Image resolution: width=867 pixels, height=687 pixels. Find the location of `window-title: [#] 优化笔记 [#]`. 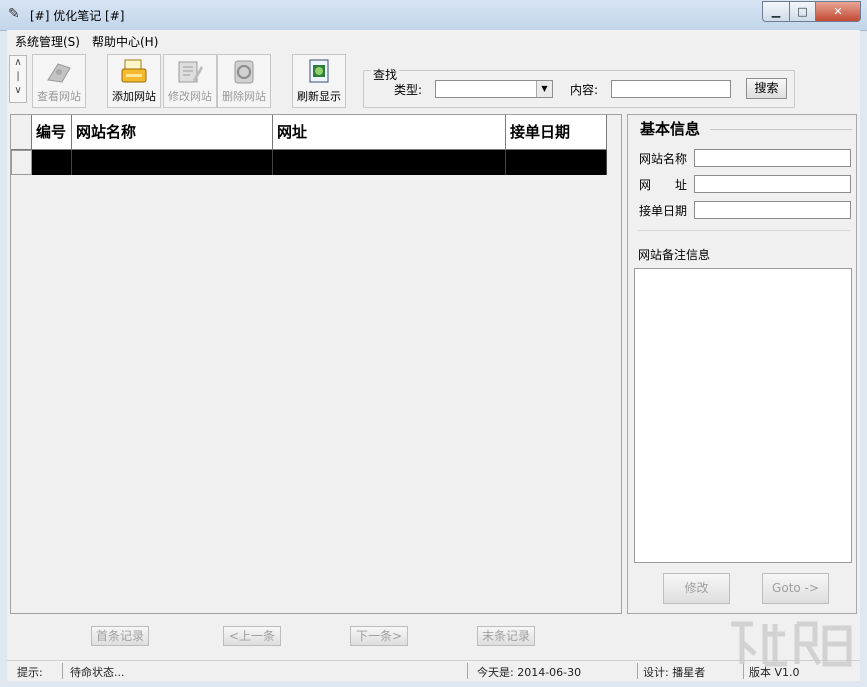

window-title: [#] 优化笔记 [#] is located at coordinates (77, 16).